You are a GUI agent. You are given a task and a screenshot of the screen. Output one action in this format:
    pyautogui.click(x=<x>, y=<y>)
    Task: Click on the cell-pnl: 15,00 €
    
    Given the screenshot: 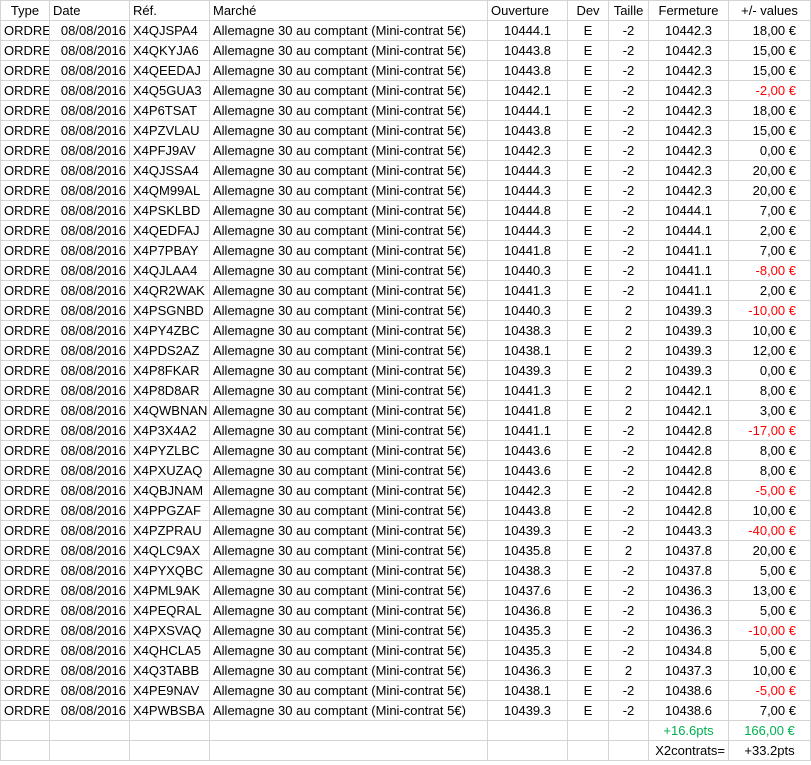 What is the action you would take?
    pyautogui.click(x=769, y=70)
    